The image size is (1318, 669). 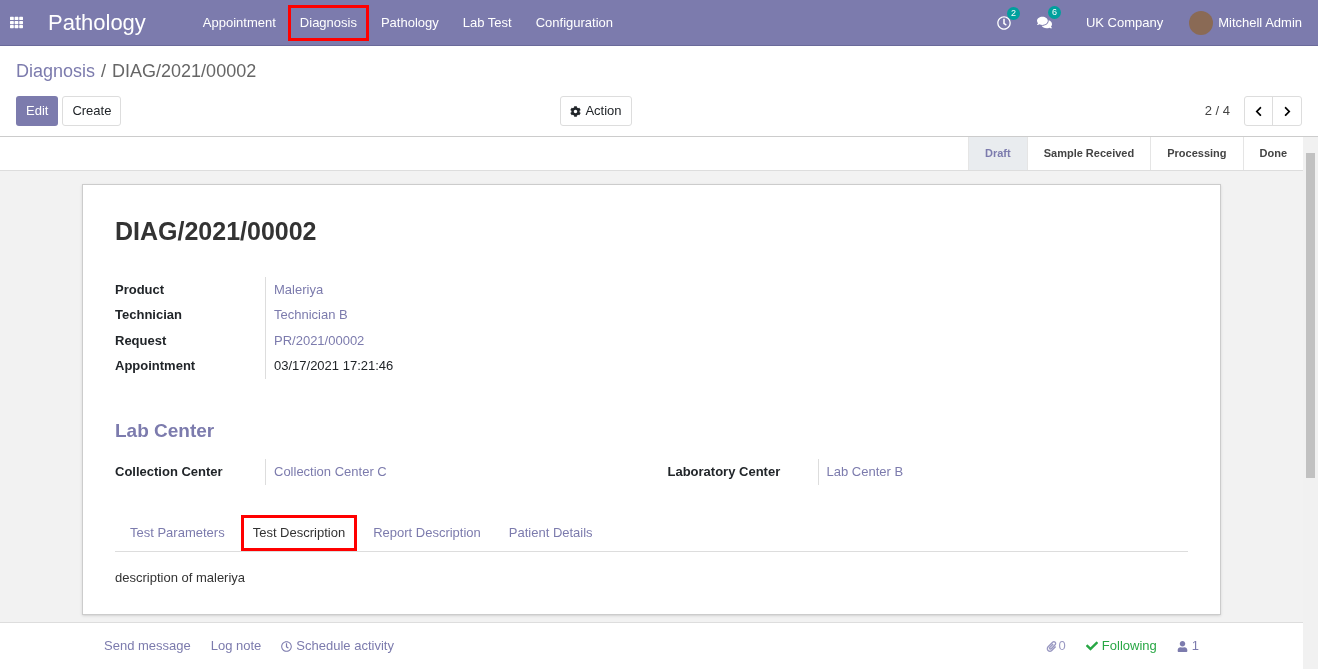 I want to click on tab-content-text: description of maleriya, so click(x=181, y=577).